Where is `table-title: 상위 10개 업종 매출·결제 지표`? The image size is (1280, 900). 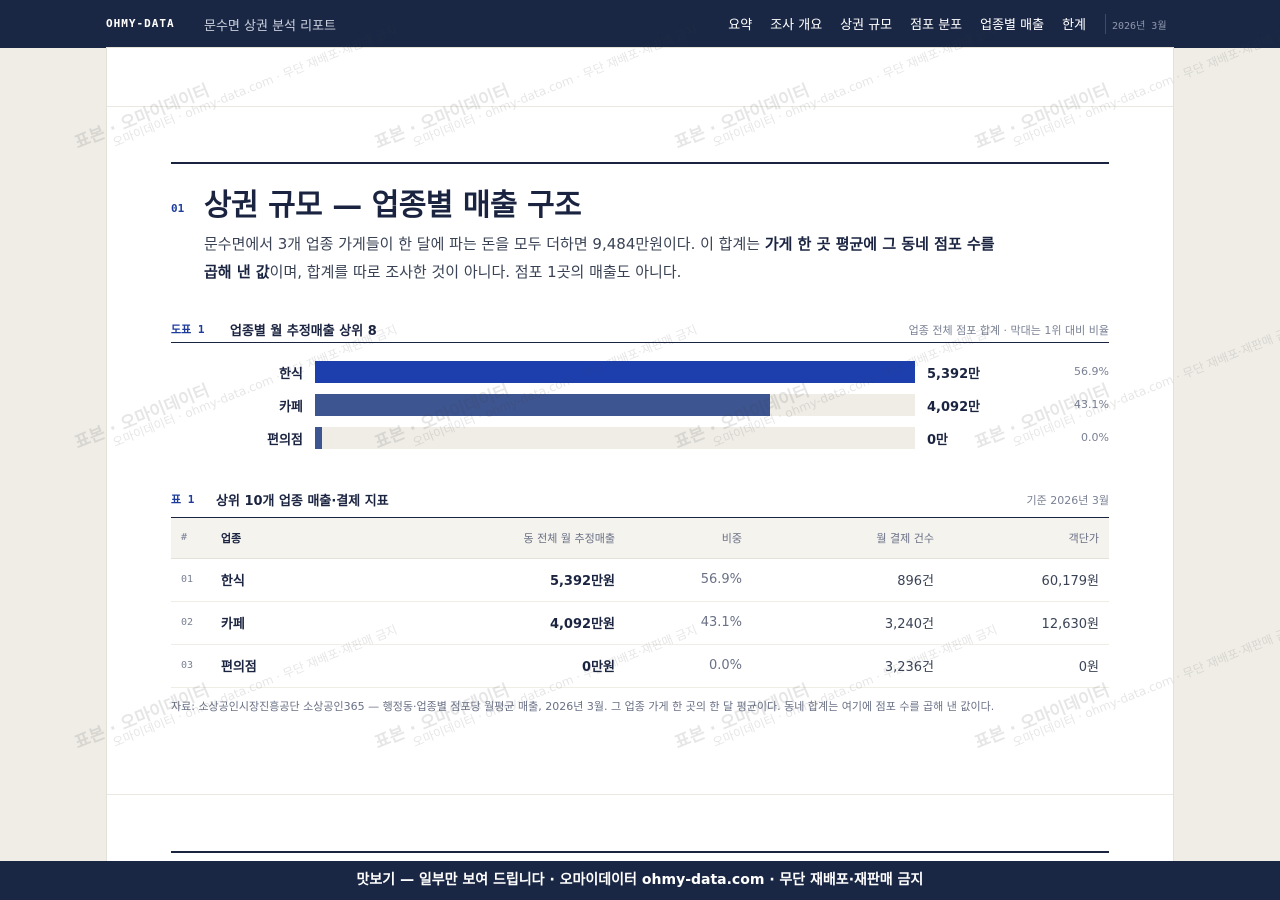 table-title: 상위 10개 업종 매출·결제 지표 is located at coordinates (302, 501).